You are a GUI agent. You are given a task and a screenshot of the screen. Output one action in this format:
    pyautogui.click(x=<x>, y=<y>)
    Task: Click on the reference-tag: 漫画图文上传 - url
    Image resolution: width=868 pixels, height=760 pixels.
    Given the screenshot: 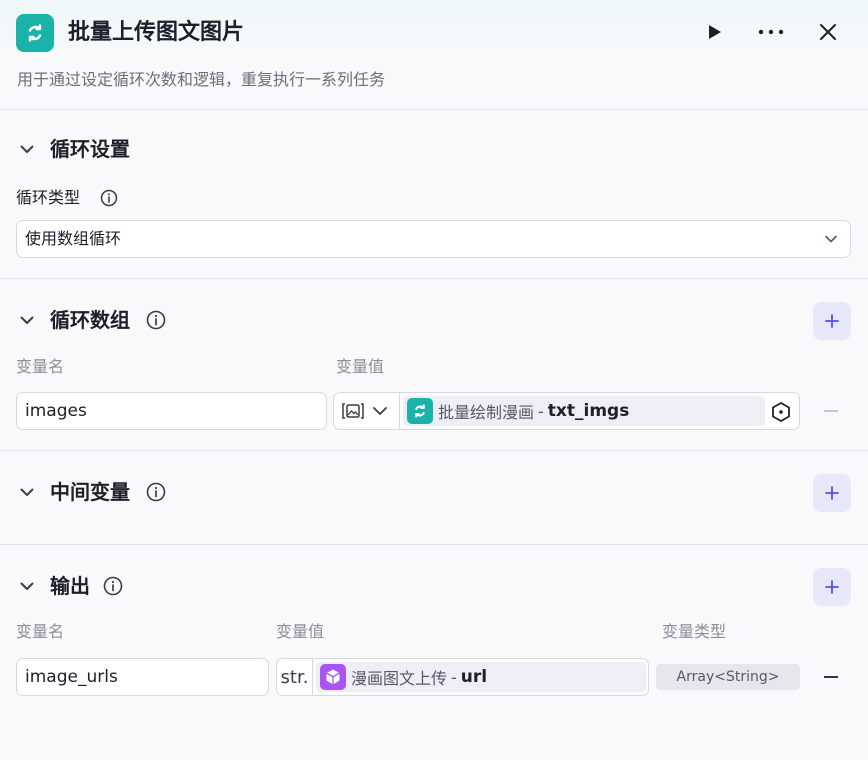 What is the action you would take?
    pyautogui.click(x=481, y=677)
    